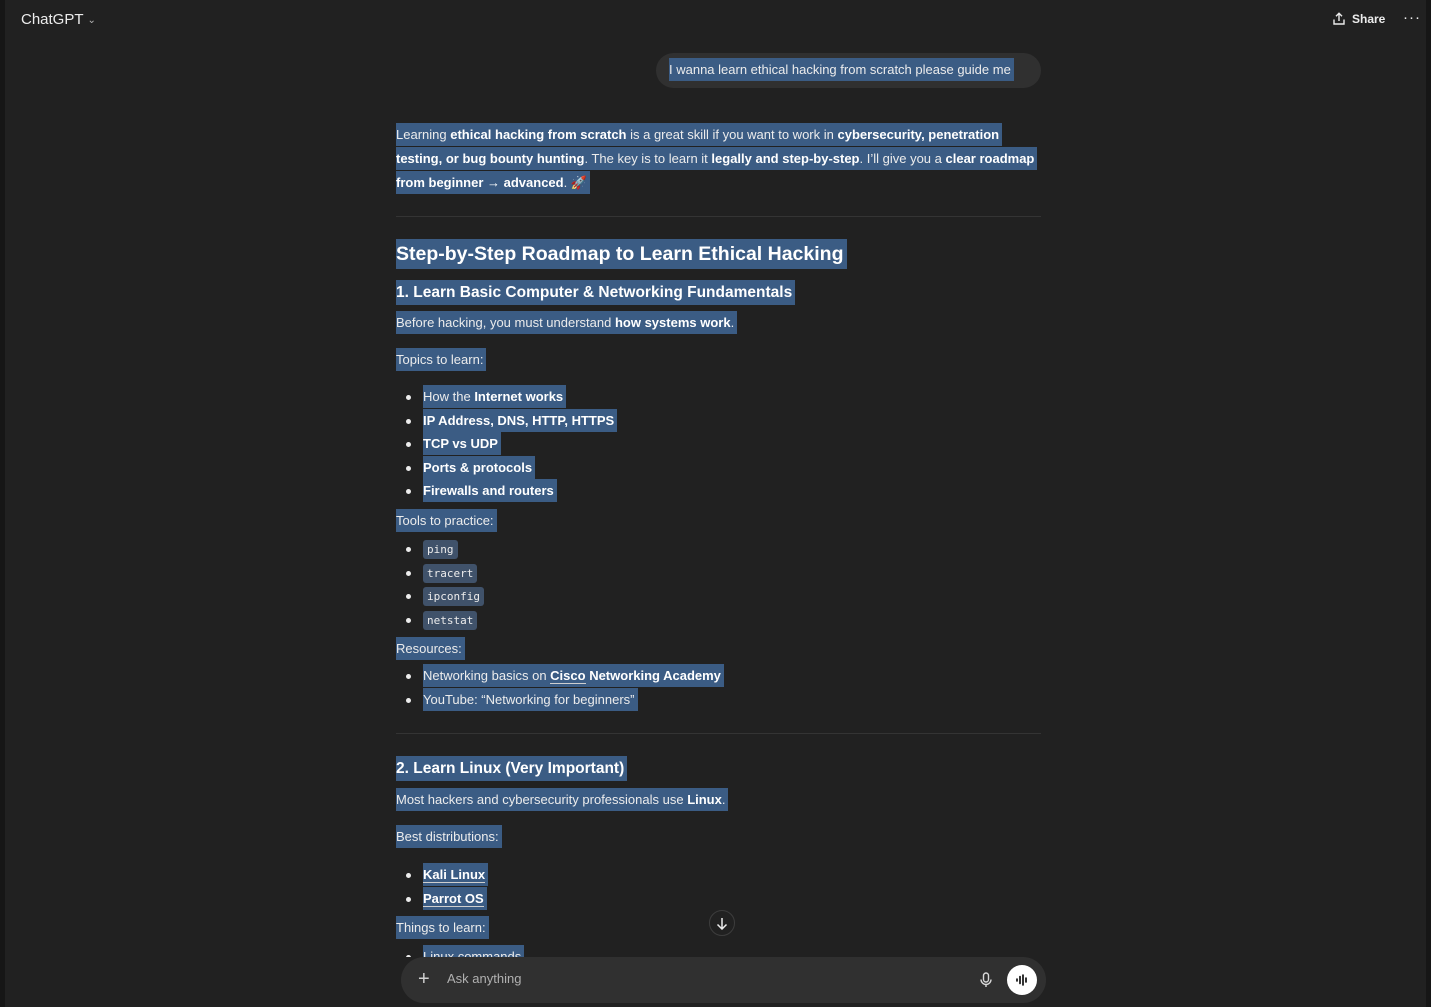 This screenshot has height=1007, width=1431. What do you see at coordinates (506, 397) in the screenshot?
I see `list-item: How the Internet works` at bounding box center [506, 397].